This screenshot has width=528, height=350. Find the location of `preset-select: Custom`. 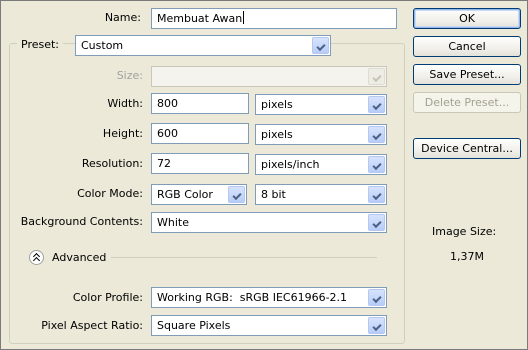

preset-select: Custom is located at coordinates (203, 45).